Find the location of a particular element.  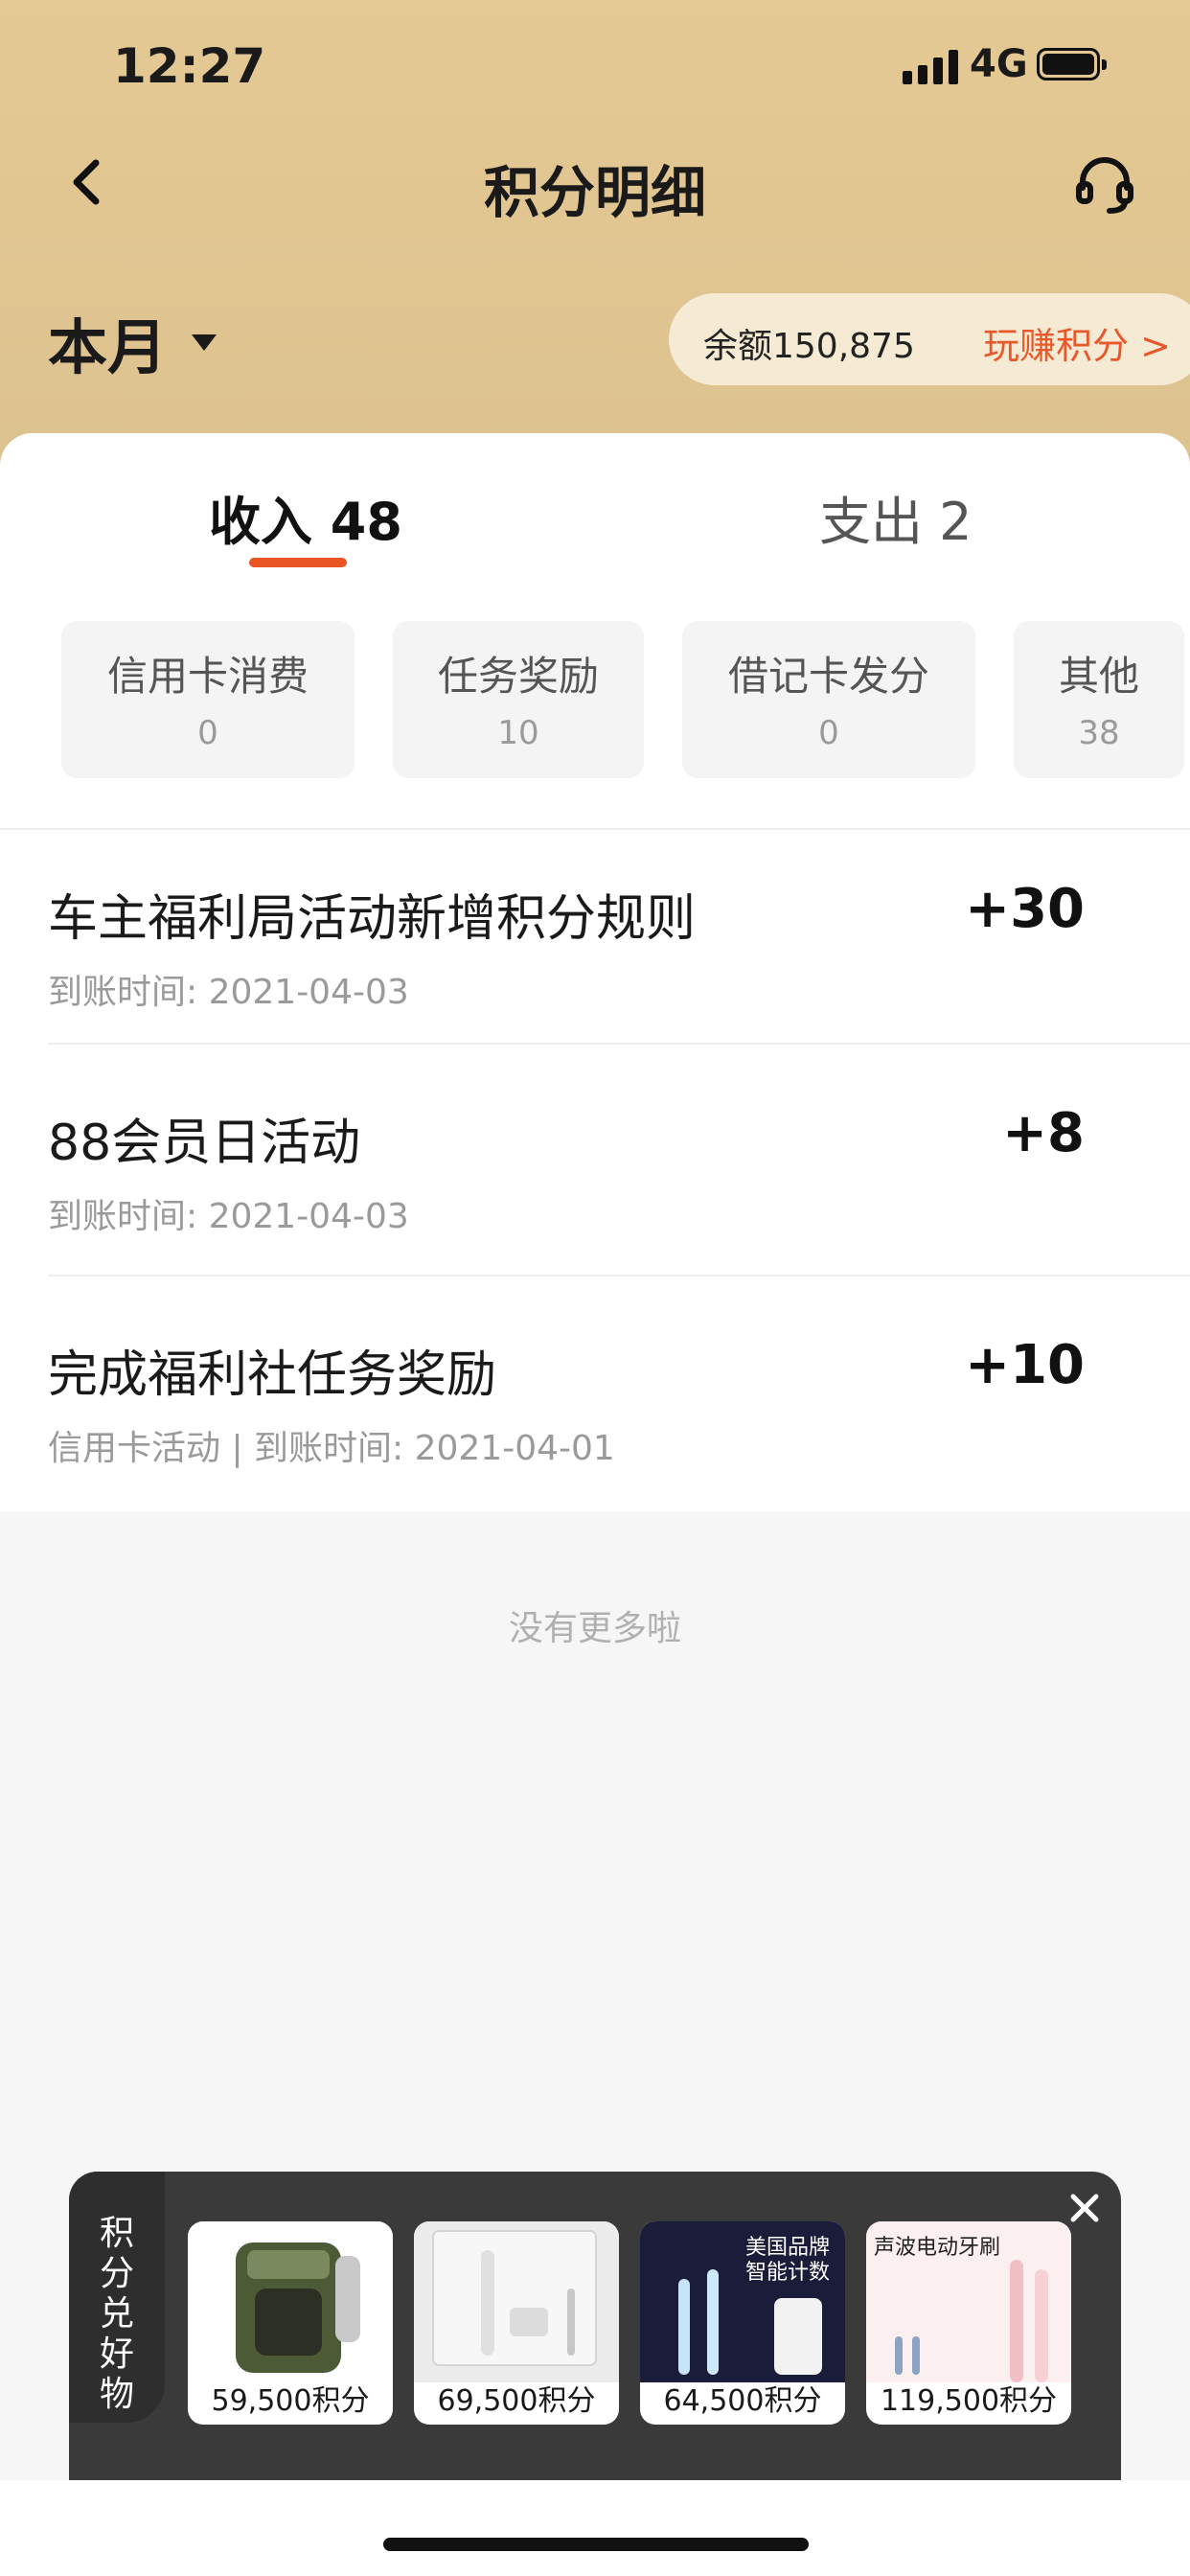

balance-text: 余额150,875 is located at coordinates (809, 346).